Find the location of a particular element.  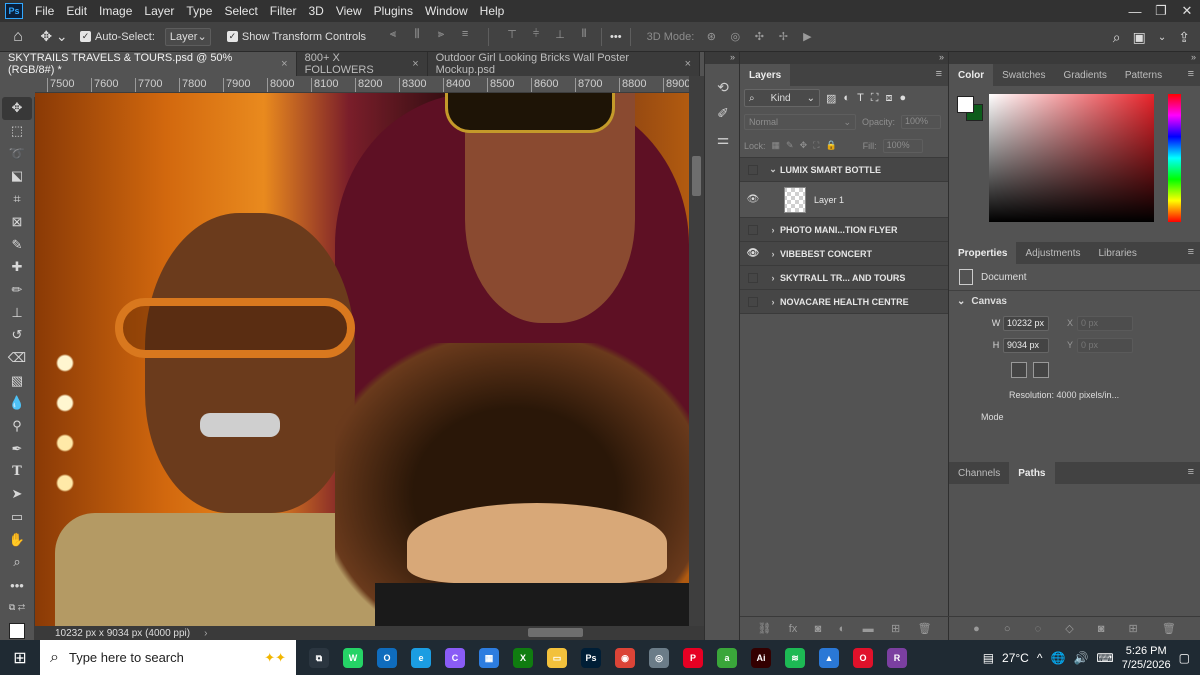

tab-properties: Properties is located at coordinates (983, 253).